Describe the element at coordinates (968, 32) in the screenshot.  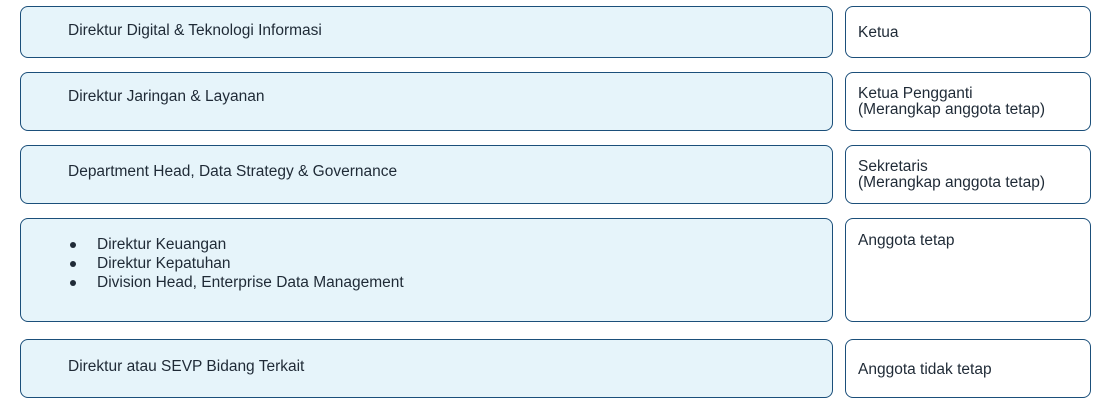
I see `role-box-1: Ketua` at that location.